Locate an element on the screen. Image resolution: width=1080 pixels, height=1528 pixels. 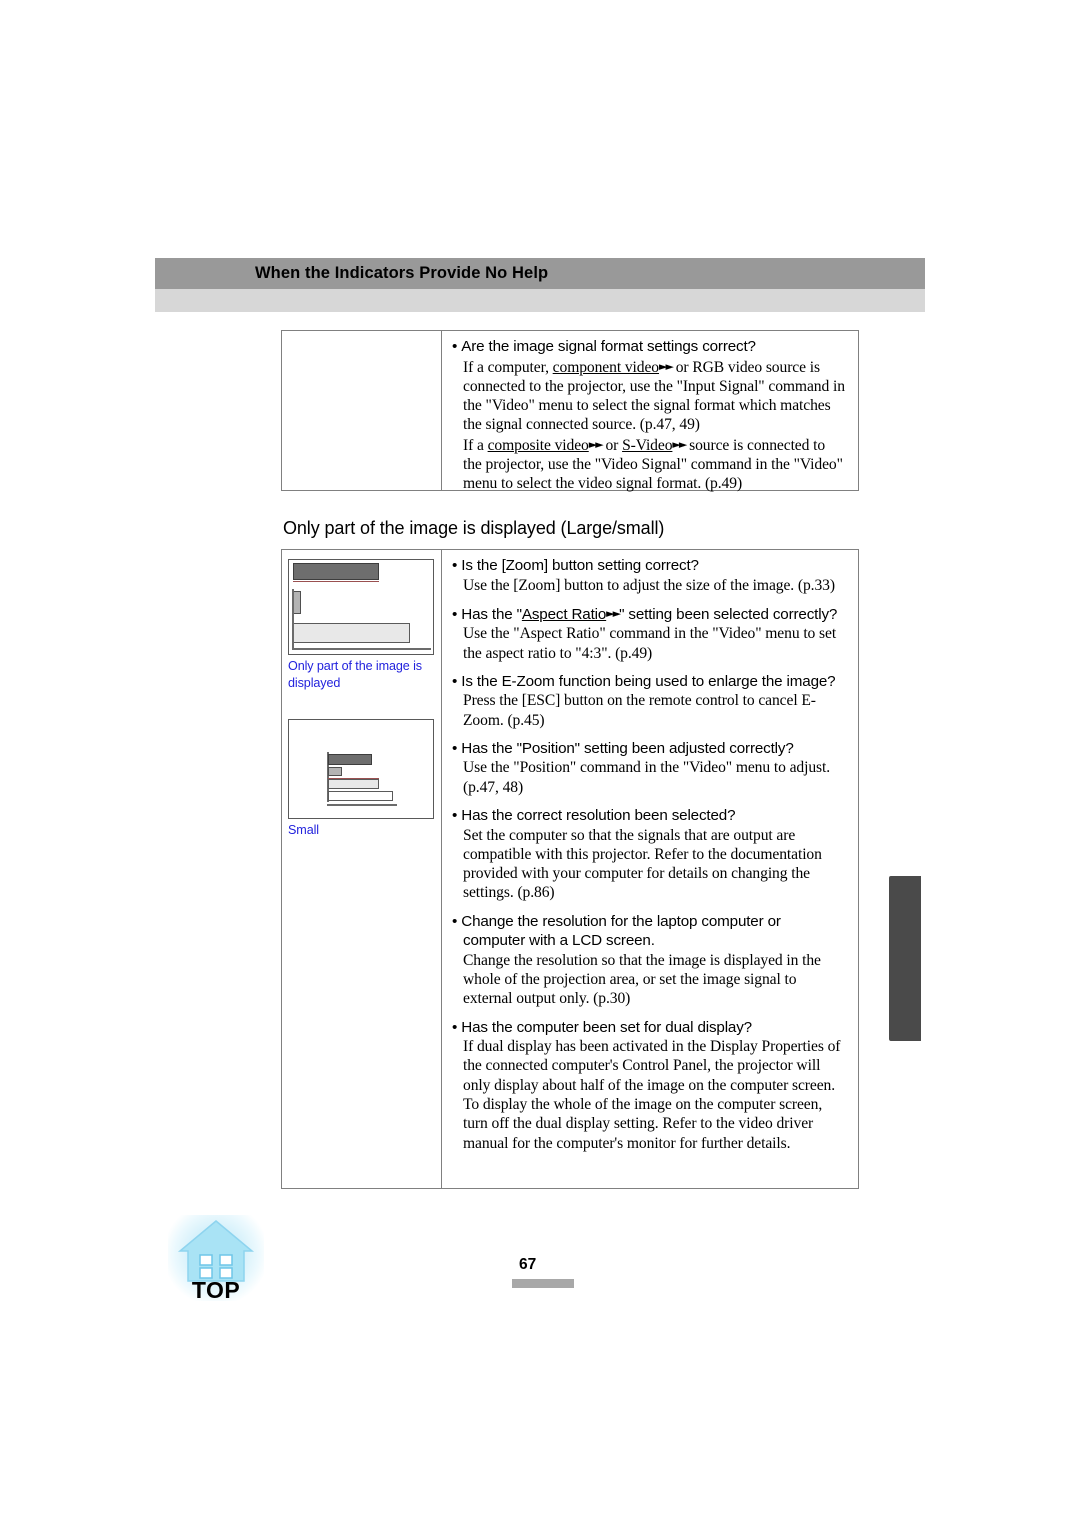
glossary-link-composite-video: composite video is located at coordinates (538, 445).